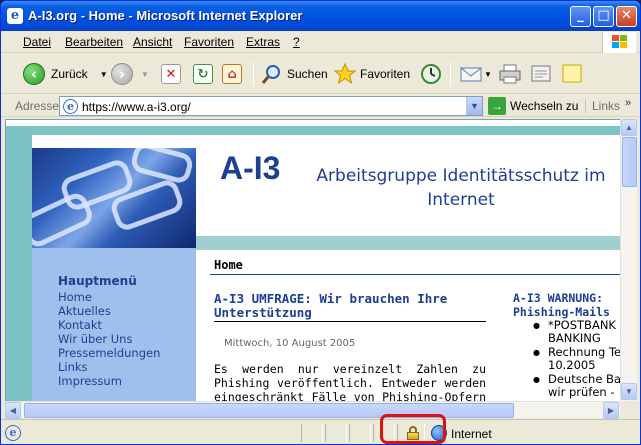 The width and height of the screenshot is (641, 445). I want to click on site-title: A-I3, so click(250, 168).